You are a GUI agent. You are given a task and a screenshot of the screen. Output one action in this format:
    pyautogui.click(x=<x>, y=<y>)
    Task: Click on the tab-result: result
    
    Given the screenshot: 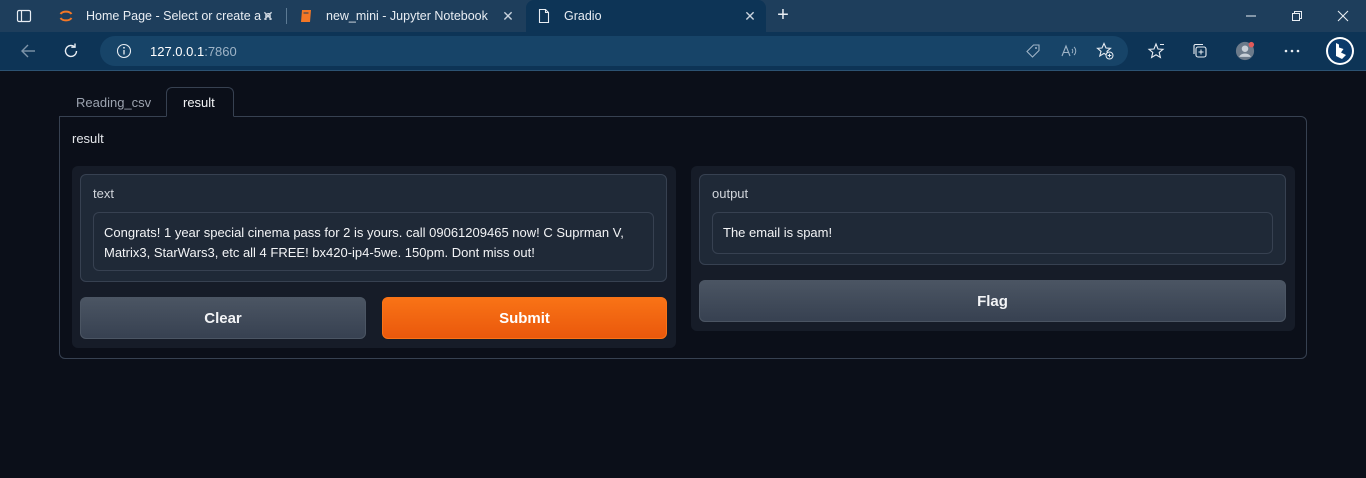 What is the action you would take?
    pyautogui.click(x=200, y=102)
    